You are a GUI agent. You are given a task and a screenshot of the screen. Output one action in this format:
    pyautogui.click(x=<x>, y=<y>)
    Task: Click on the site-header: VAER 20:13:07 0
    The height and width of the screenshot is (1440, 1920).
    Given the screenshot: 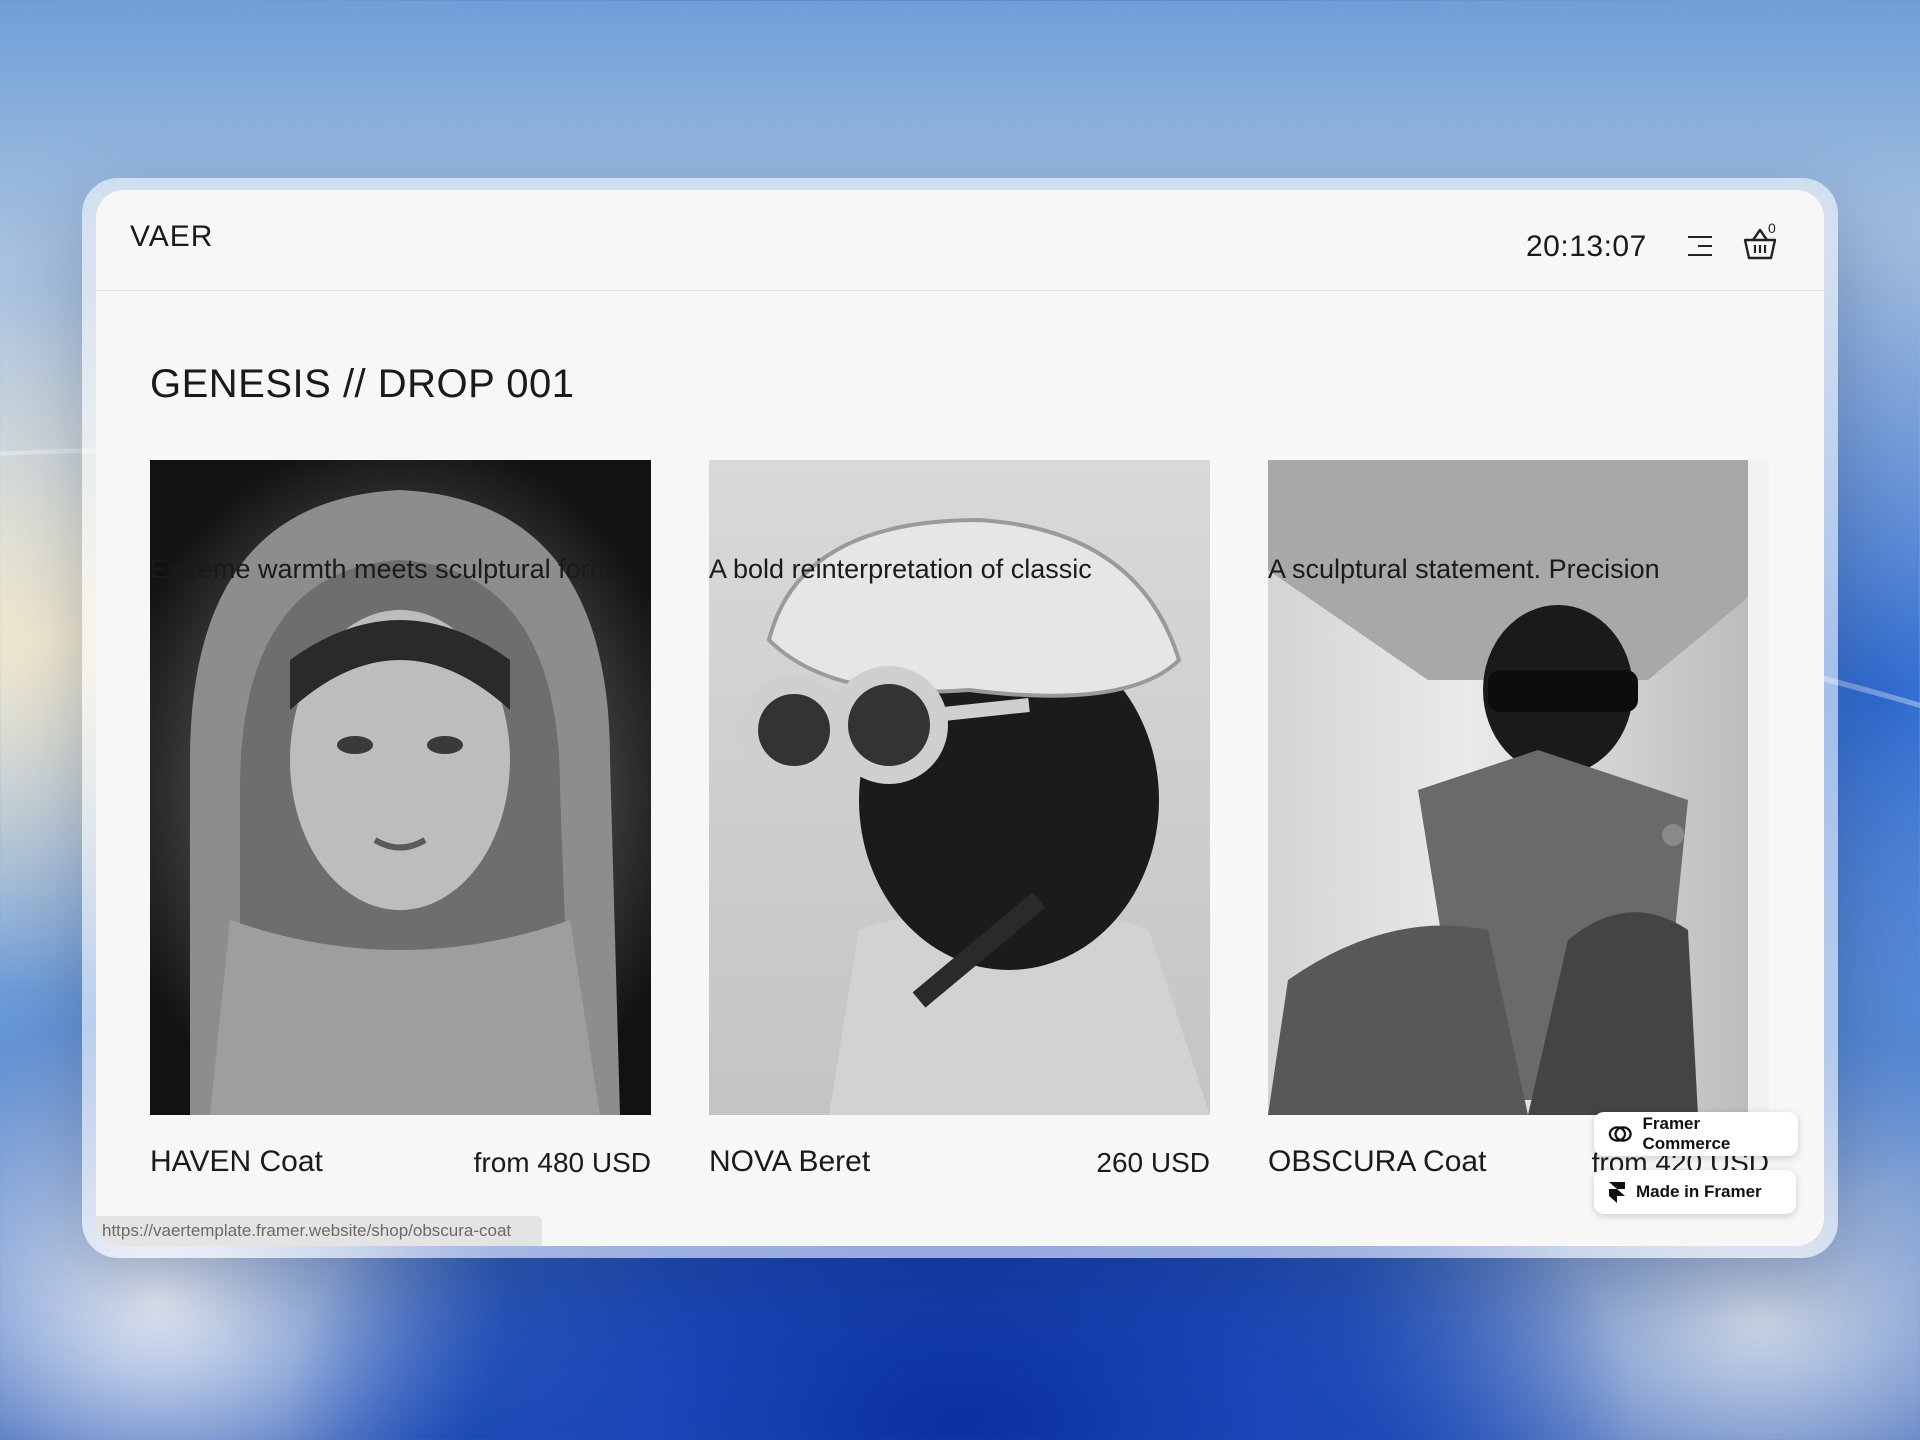 What is the action you would take?
    pyautogui.click(x=960, y=240)
    